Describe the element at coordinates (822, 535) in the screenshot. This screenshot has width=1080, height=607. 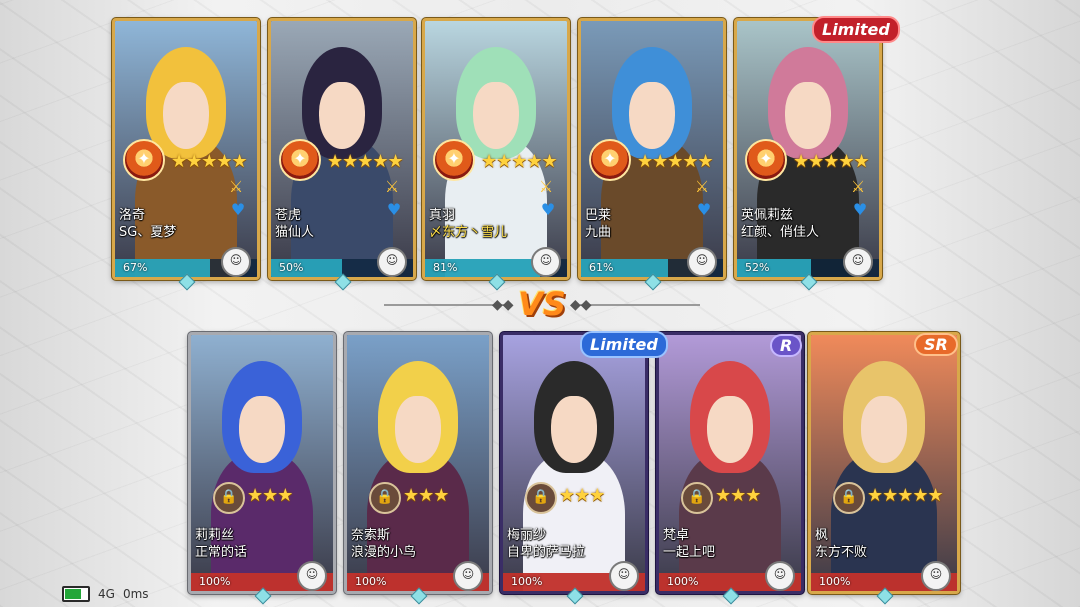
I see `hero-name: 枫` at that location.